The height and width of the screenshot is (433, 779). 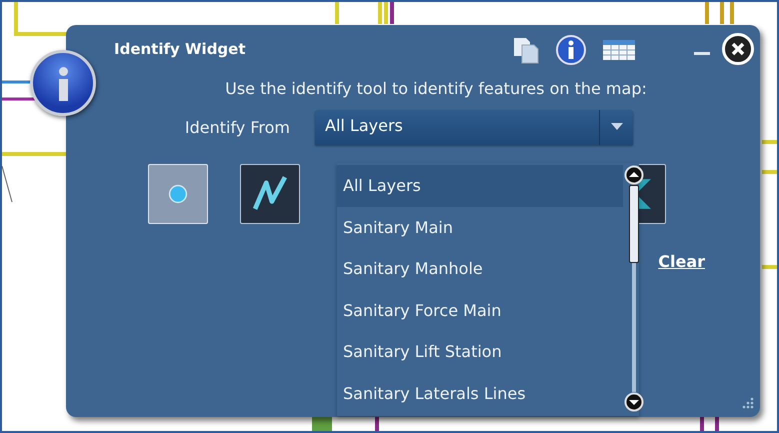 I want to click on layer-dropdown: All Layers, so click(x=474, y=127).